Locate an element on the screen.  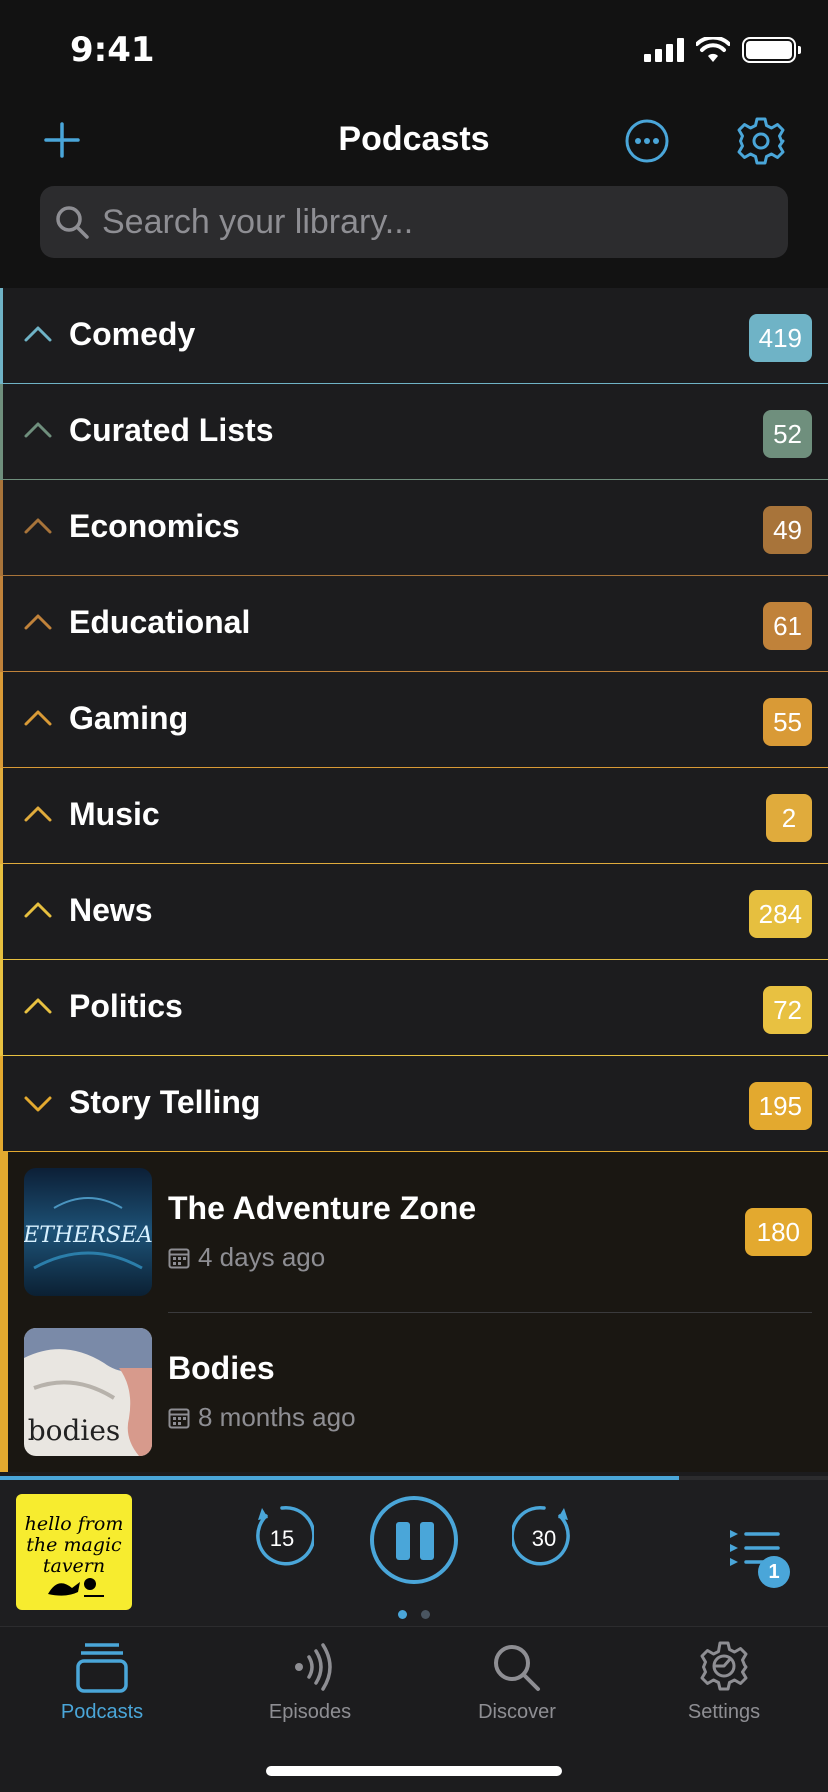
skip-forward-label: 30 is located at coordinates (544, 1538).